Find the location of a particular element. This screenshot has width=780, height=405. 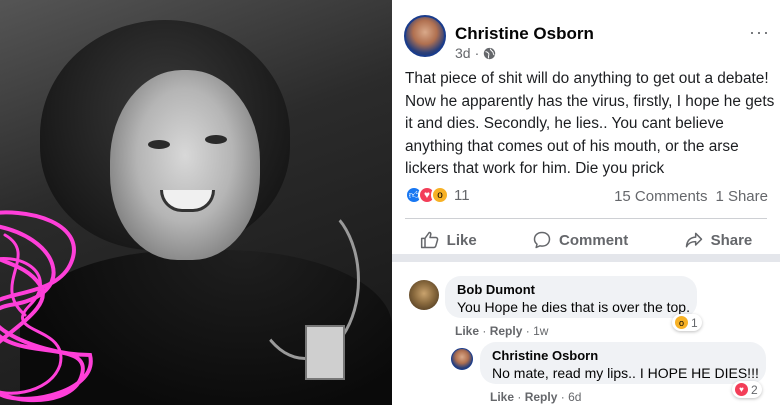

reaction-summary: 👍︎ ♥ o 11 is located at coordinates (437, 195).